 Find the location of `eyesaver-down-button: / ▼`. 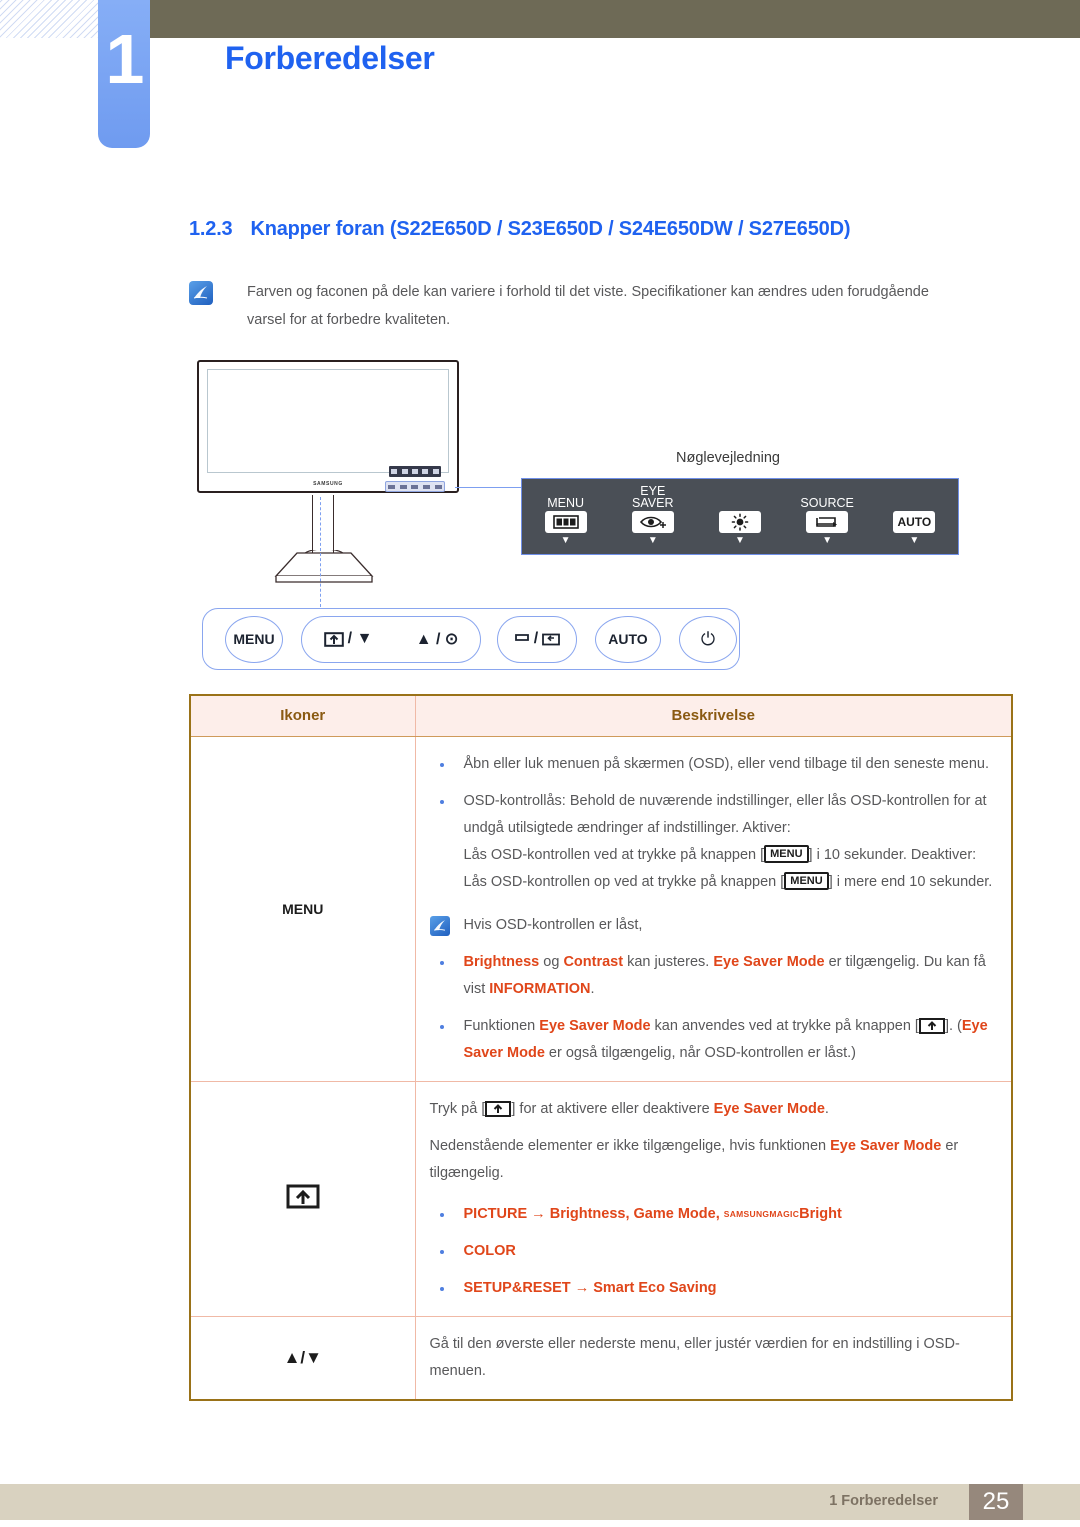

eyesaver-down-button: / ▼ is located at coordinates (348, 639).